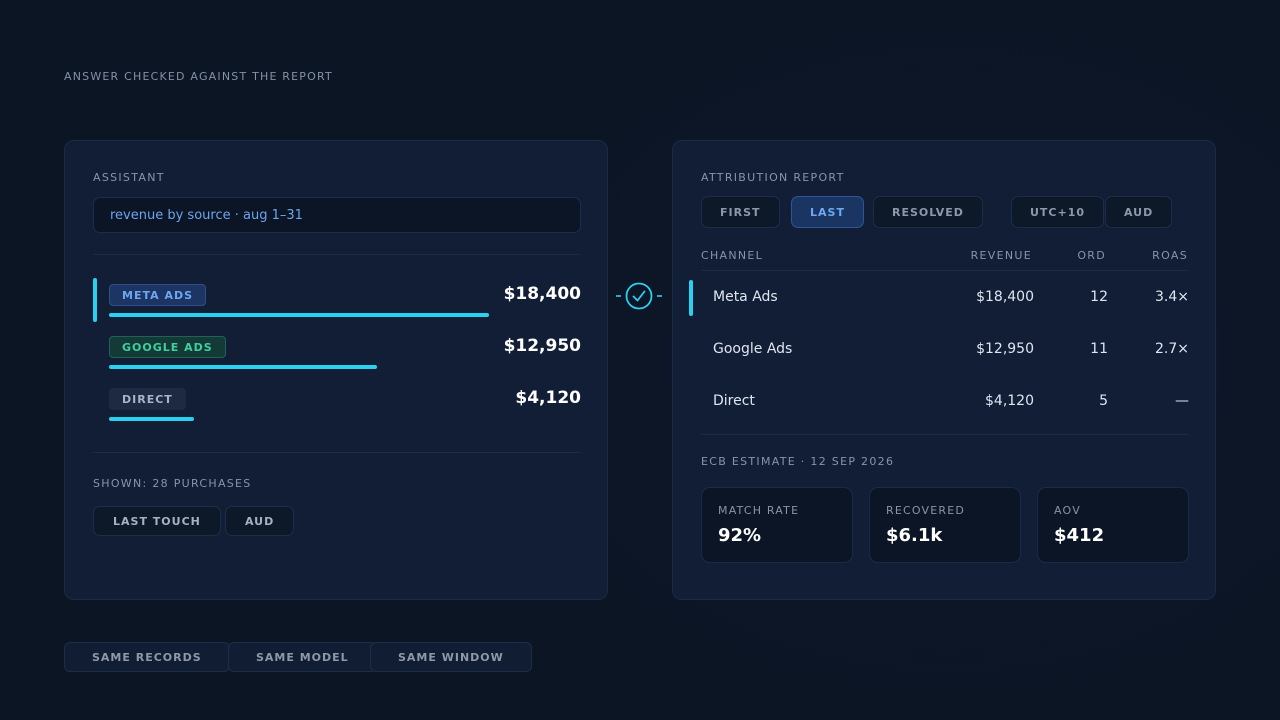 This screenshot has width=1280, height=720. What do you see at coordinates (337, 353) in the screenshot?
I see `source-row-google-ads: GOOGLE ADS $12,950` at bounding box center [337, 353].